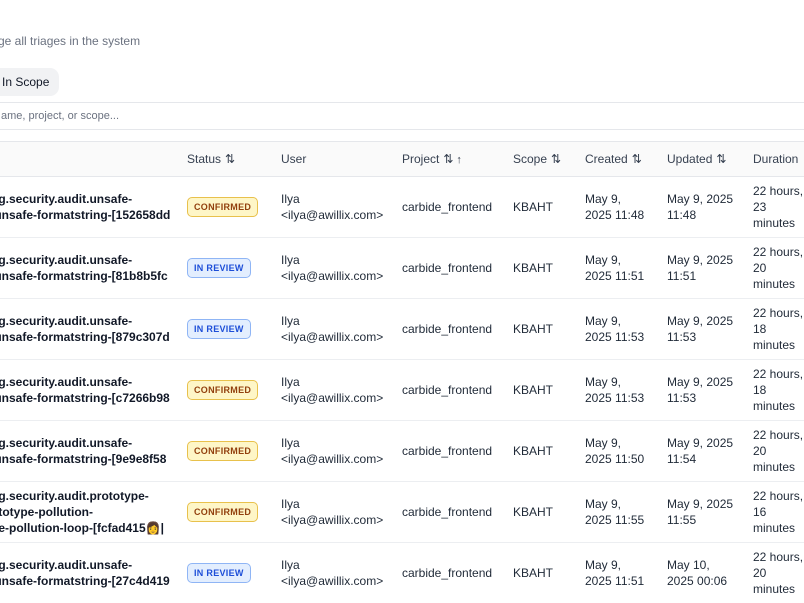 This screenshot has width=804, height=603. What do you see at coordinates (234, 268) in the screenshot?
I see `cell-status: IN REVIEW` at bounding box center [234, 268].